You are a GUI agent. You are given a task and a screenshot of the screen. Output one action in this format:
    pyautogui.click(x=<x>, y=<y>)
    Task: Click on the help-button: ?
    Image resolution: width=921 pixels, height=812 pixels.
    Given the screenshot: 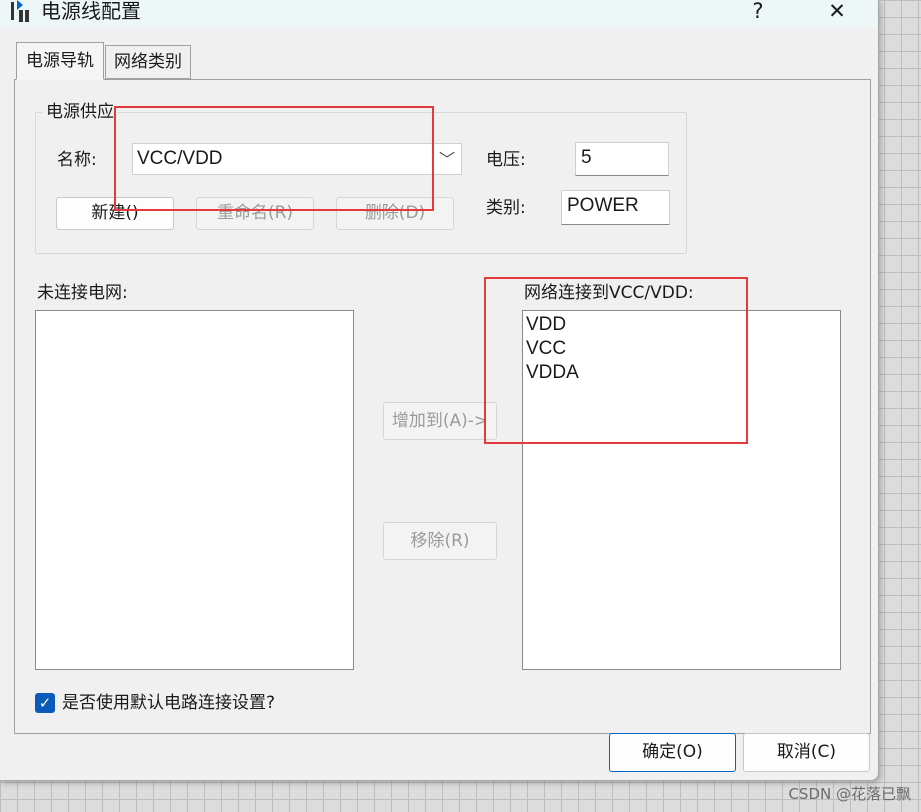 What is the action you would take?
    pyautogui.click(x=758, y=13)
    